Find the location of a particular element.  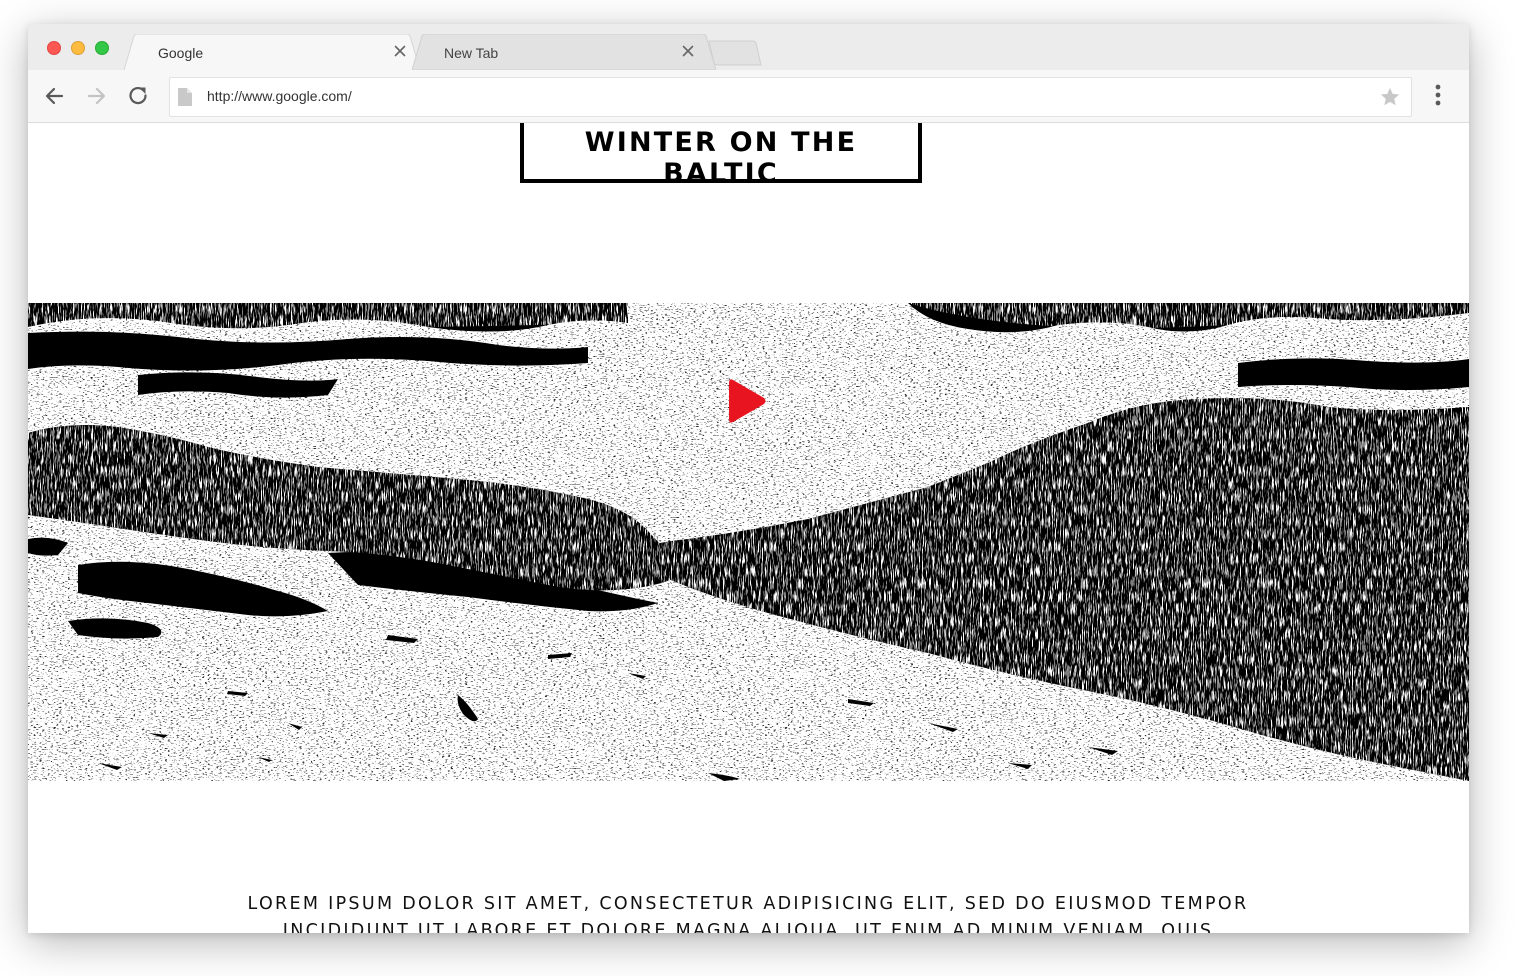

tab-google: Google is located at coordinates (272, 52).